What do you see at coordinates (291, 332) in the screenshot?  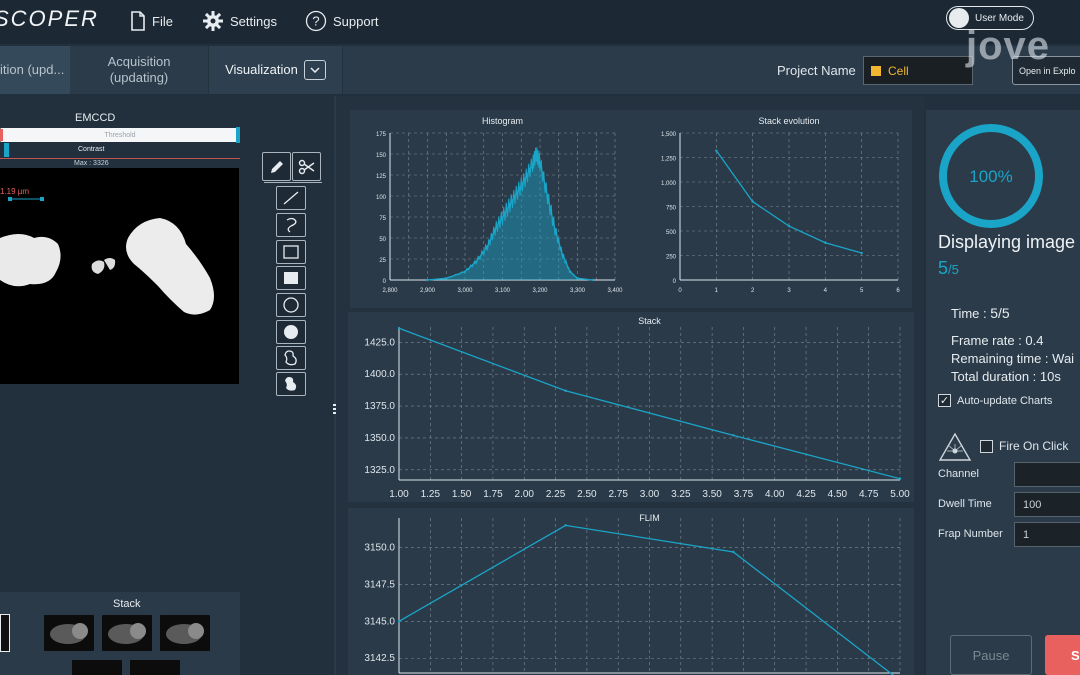 I see `circle-fill-tool` at bounding box center [291, 332].